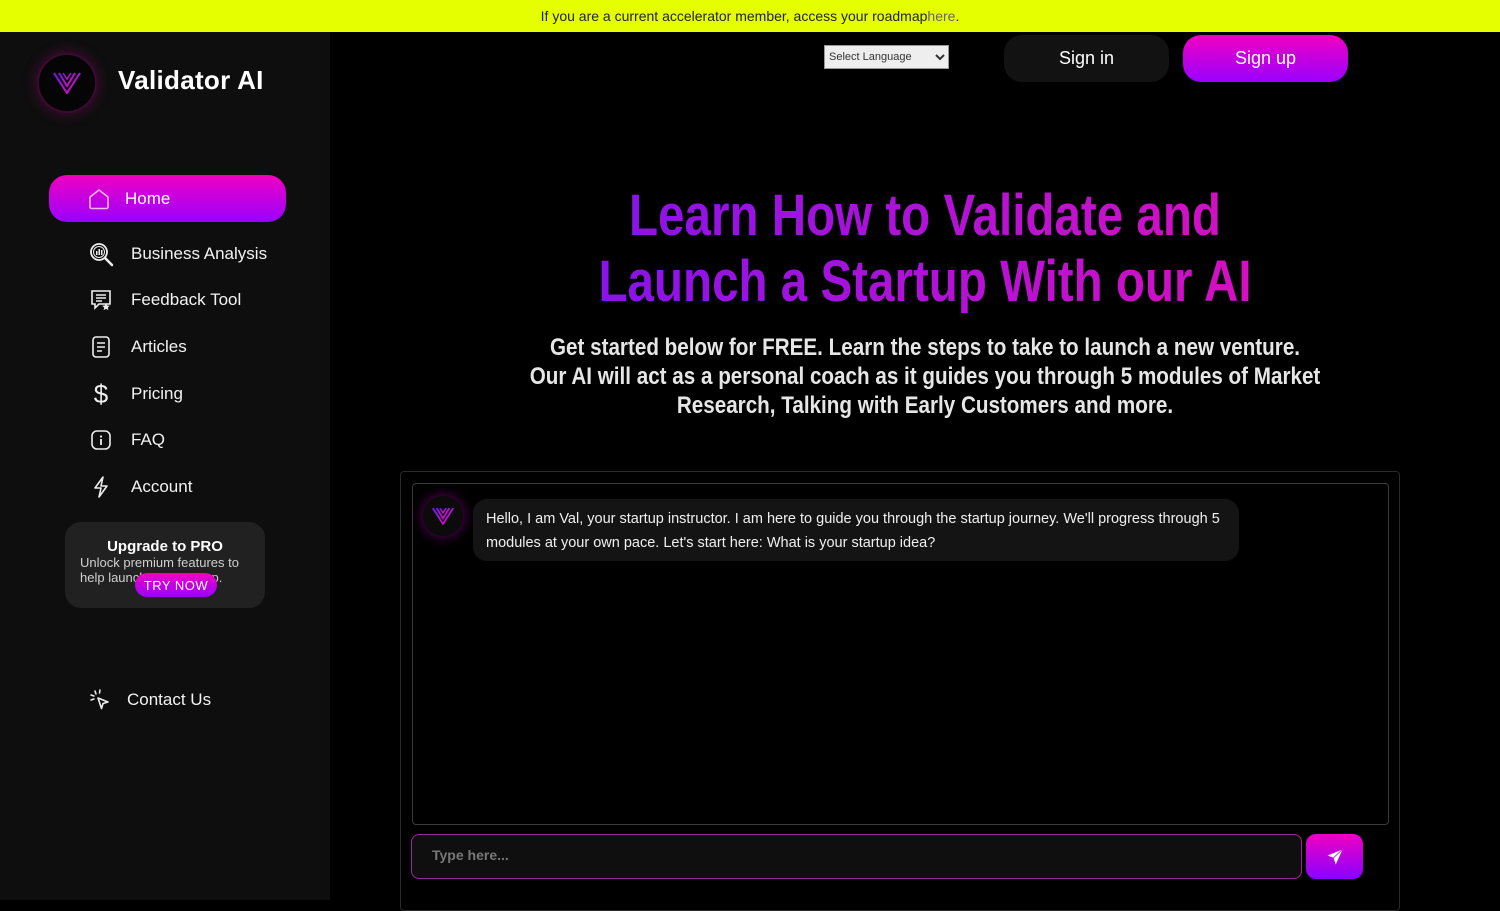 The height and width of the screenshot is (911, 1500). Describe the element at coordinates (957, 16) in the screenshot. I see `banner-suffix: .` at that location.